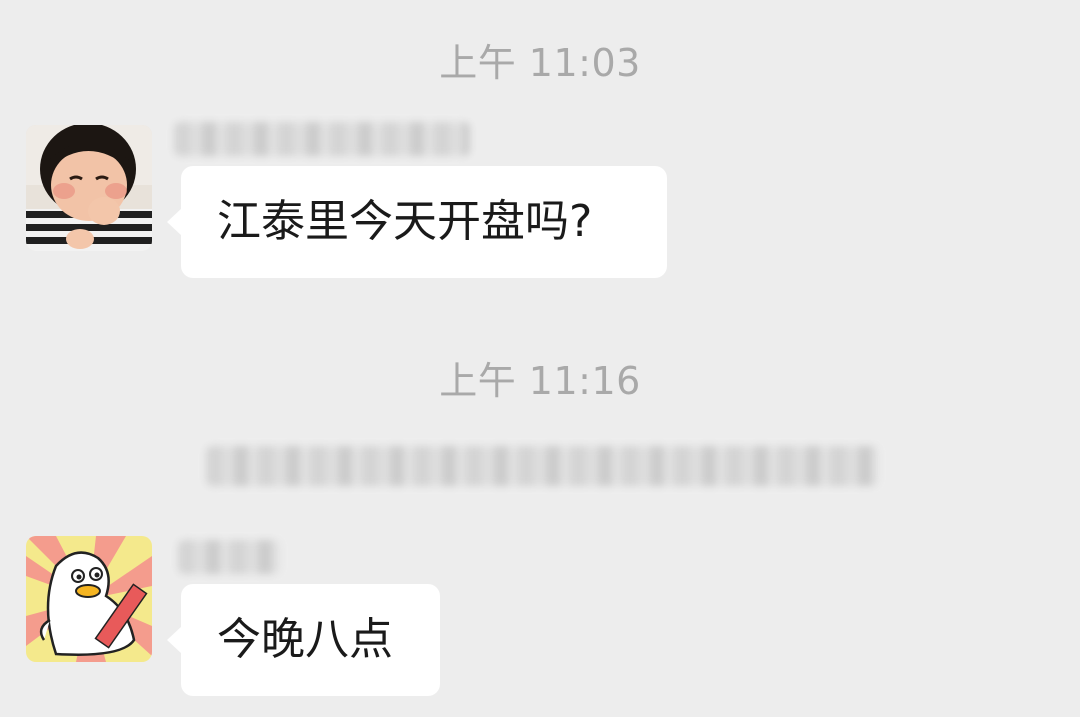 This screenshot has height=717, width=1080. Describe the element at coordinates (405, 221) in the screenshot. I see `message-text: 江泰里今天开盘吗?` at that location.